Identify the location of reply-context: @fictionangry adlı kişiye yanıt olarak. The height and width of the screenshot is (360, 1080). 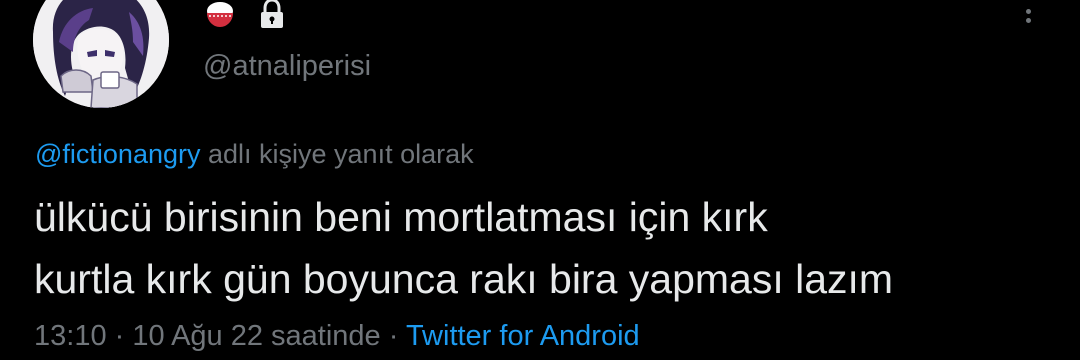
(254, 154).